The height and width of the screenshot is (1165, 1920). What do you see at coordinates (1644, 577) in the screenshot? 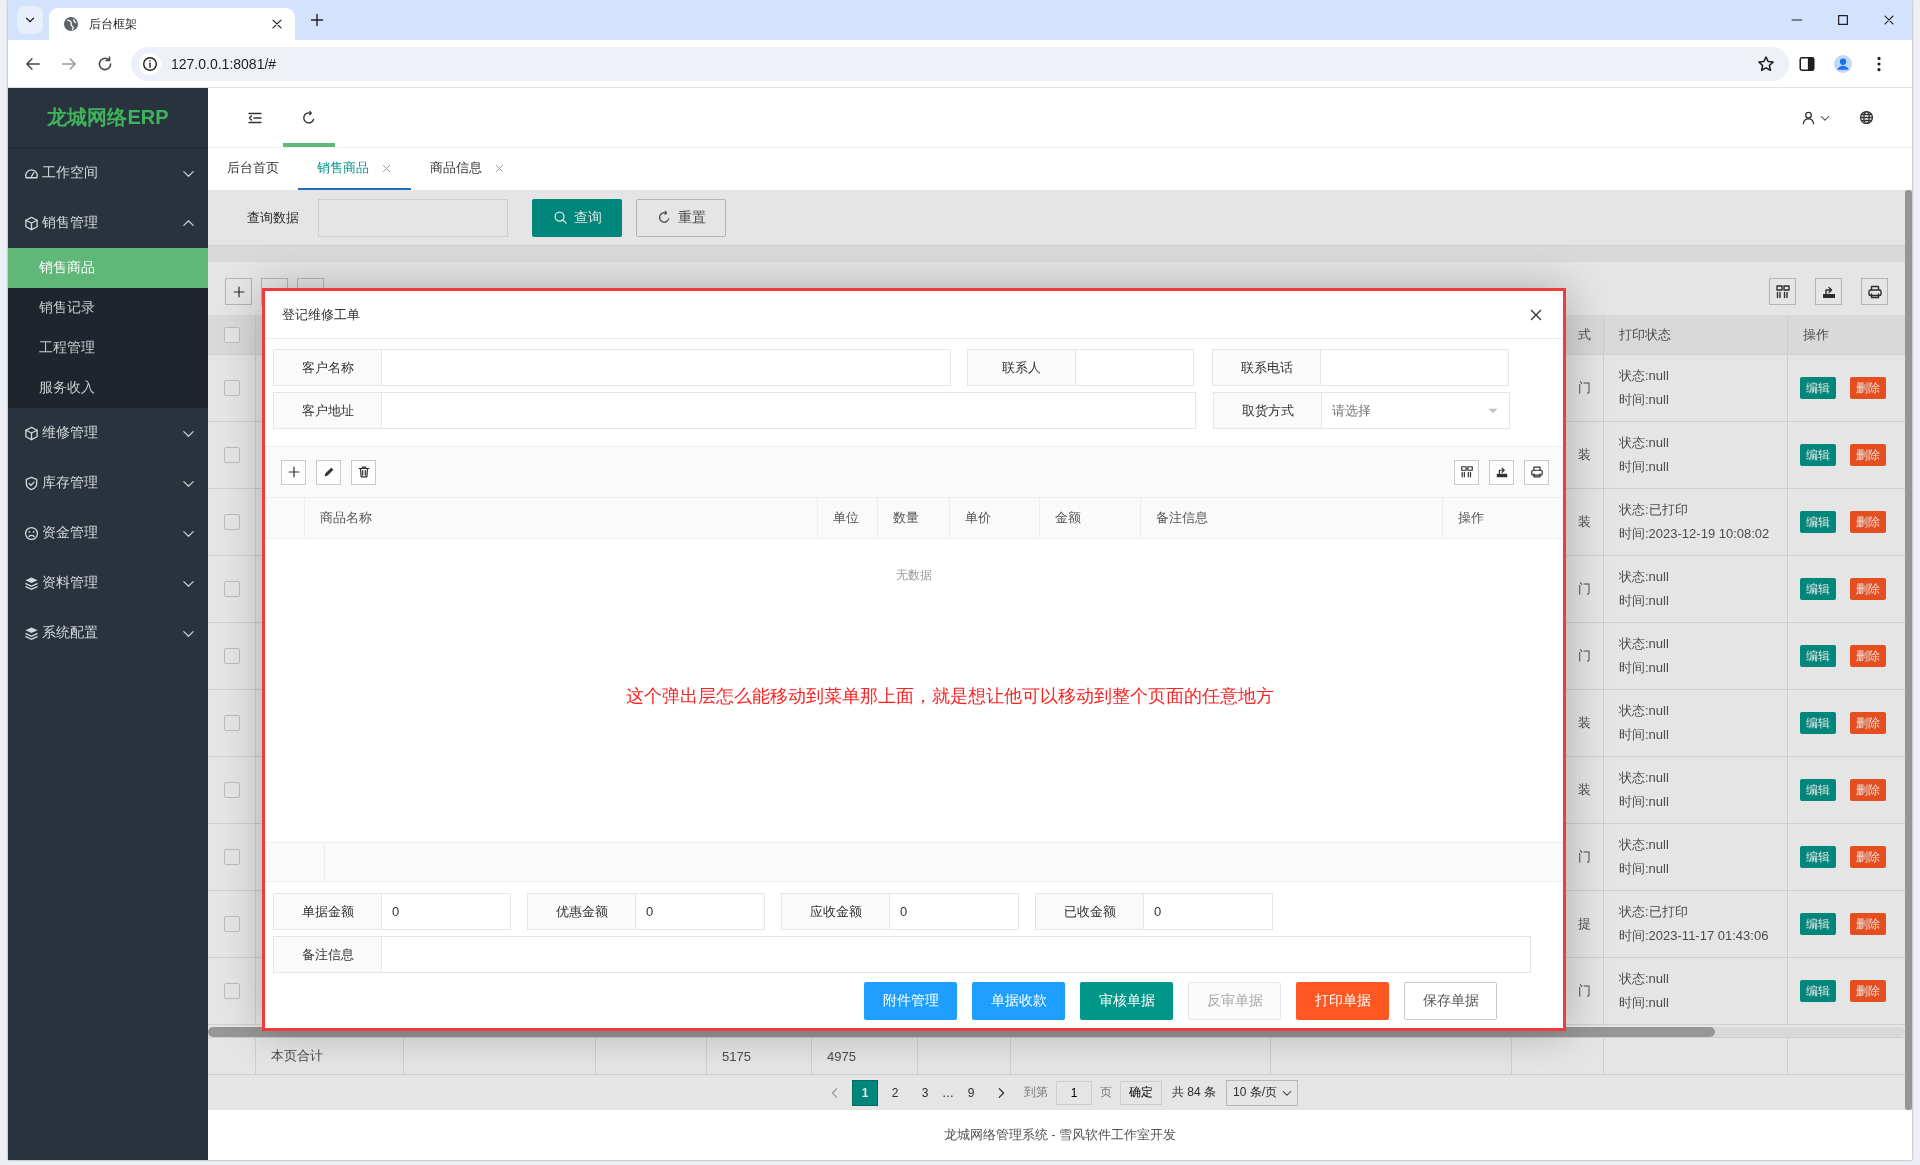
I see `print-status-text: 状态:null` at bounding box center [1644, 577].